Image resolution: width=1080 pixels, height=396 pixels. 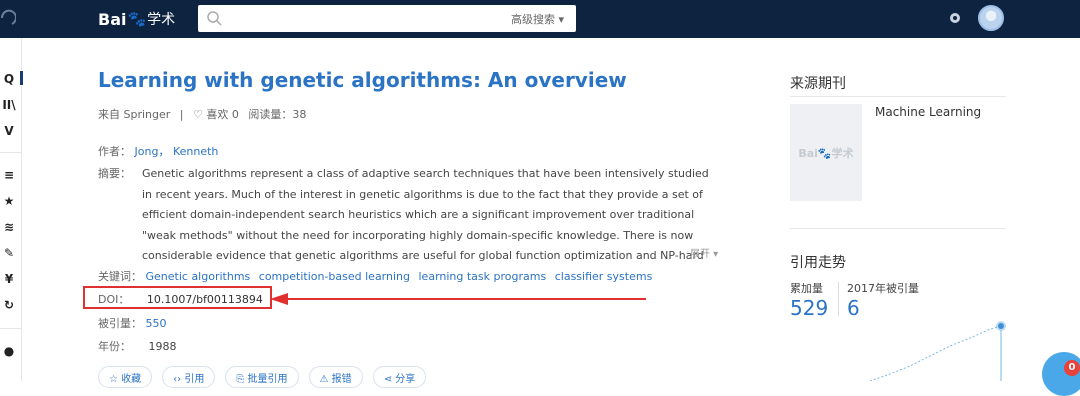 What do you see at coordinates (134, 114) in the screenshot?
I see `source-text: 来自 Springer` at bounding box center [134, 114].